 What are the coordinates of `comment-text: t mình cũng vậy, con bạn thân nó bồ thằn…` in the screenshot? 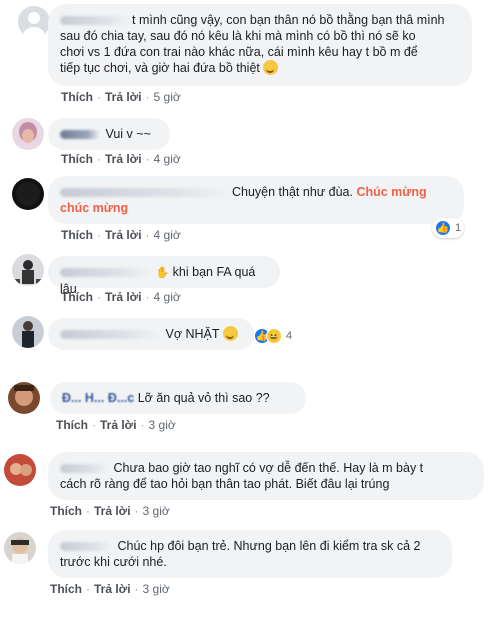 It's located at (288, 20).